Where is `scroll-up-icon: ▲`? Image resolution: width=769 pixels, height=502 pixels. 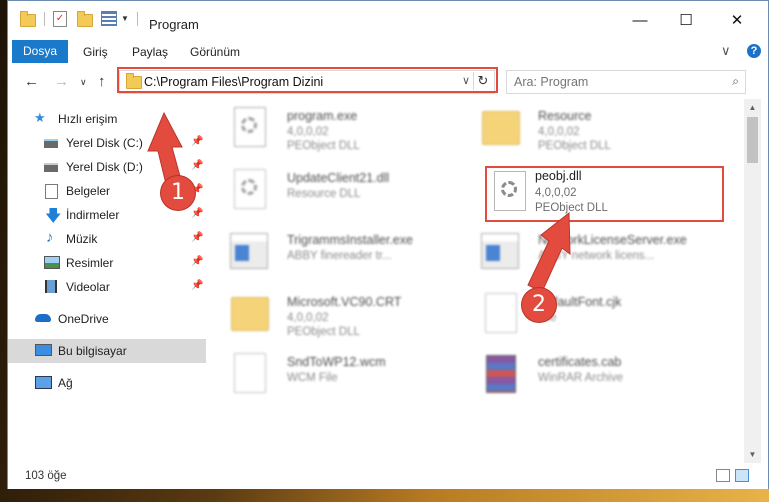
scroll-up-icon: ▲ is located at coordinates (752, 107).